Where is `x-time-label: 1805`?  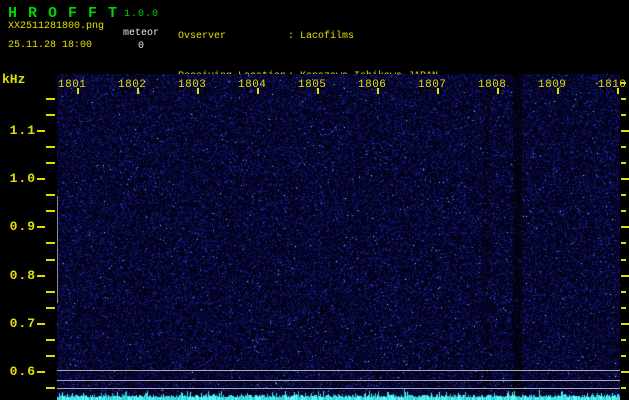
x-time-label: 1805 is located at coordinates (312, 85).